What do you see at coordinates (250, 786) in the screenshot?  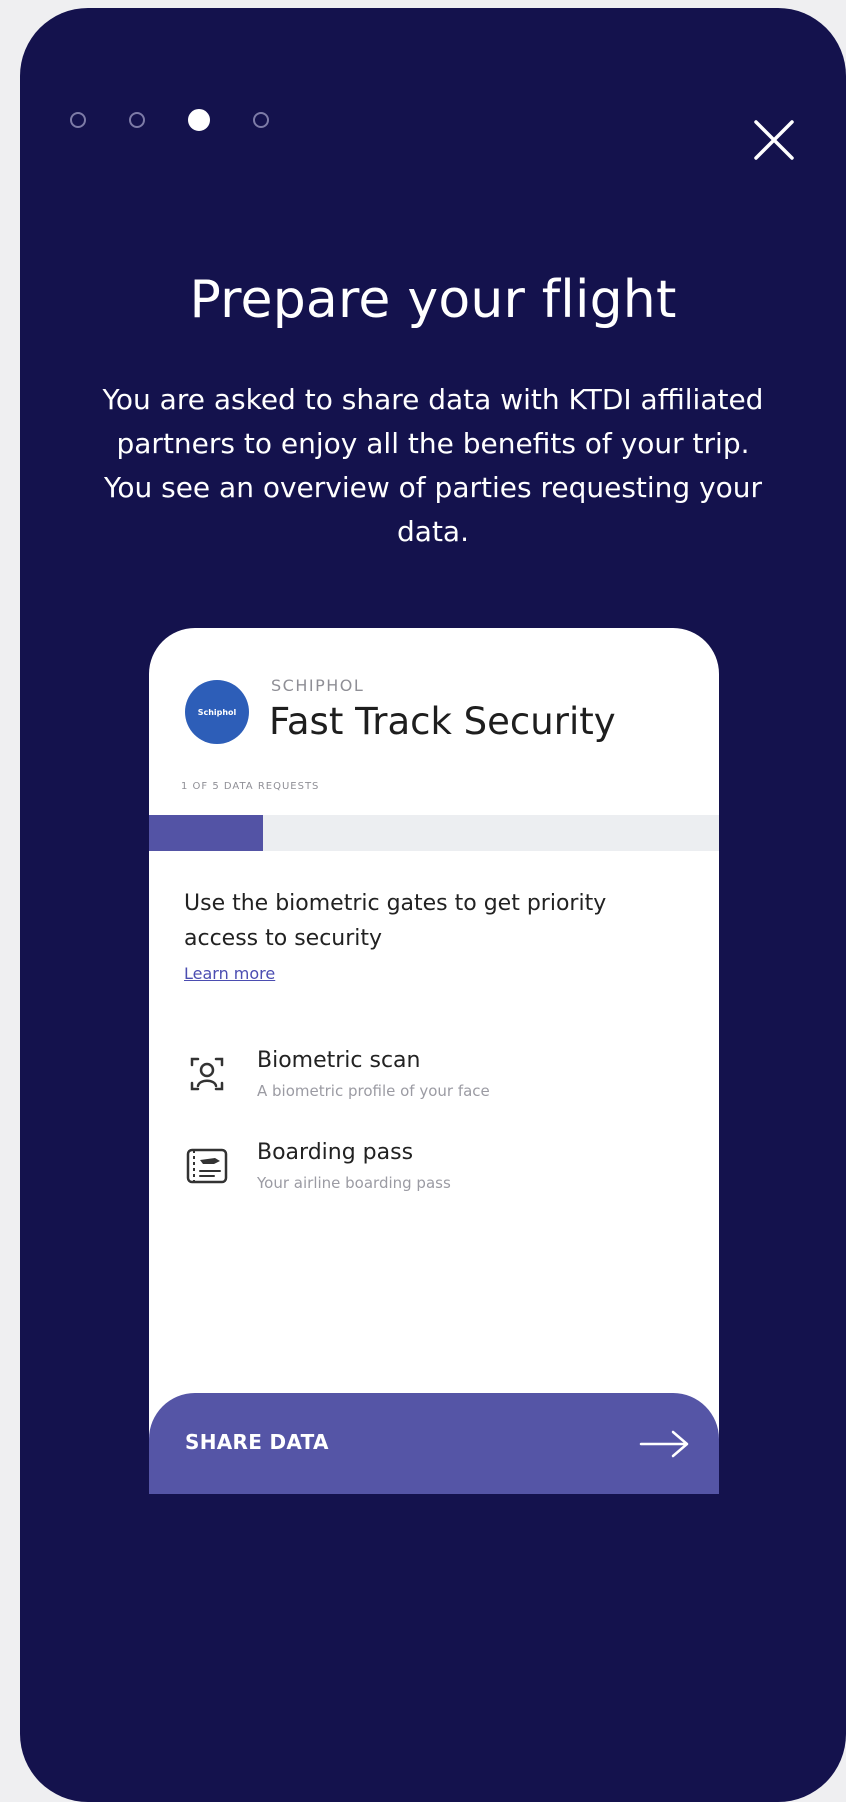 I see `request-counter: 1 OF 5 DATA REQUESTS` at bounding box center [250, 786].